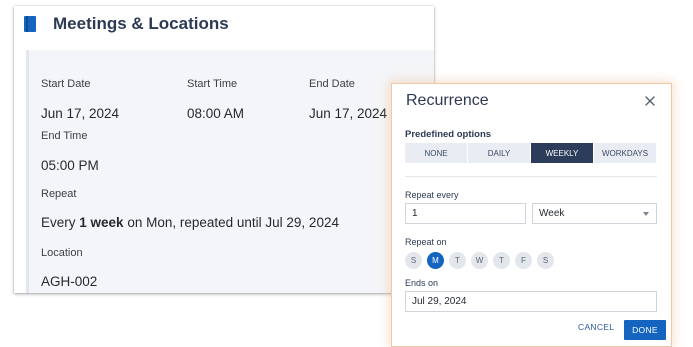  Describe the element at coordinates (523, 260) in the screenshot. I see `day-friday-toggle: F` at that location.